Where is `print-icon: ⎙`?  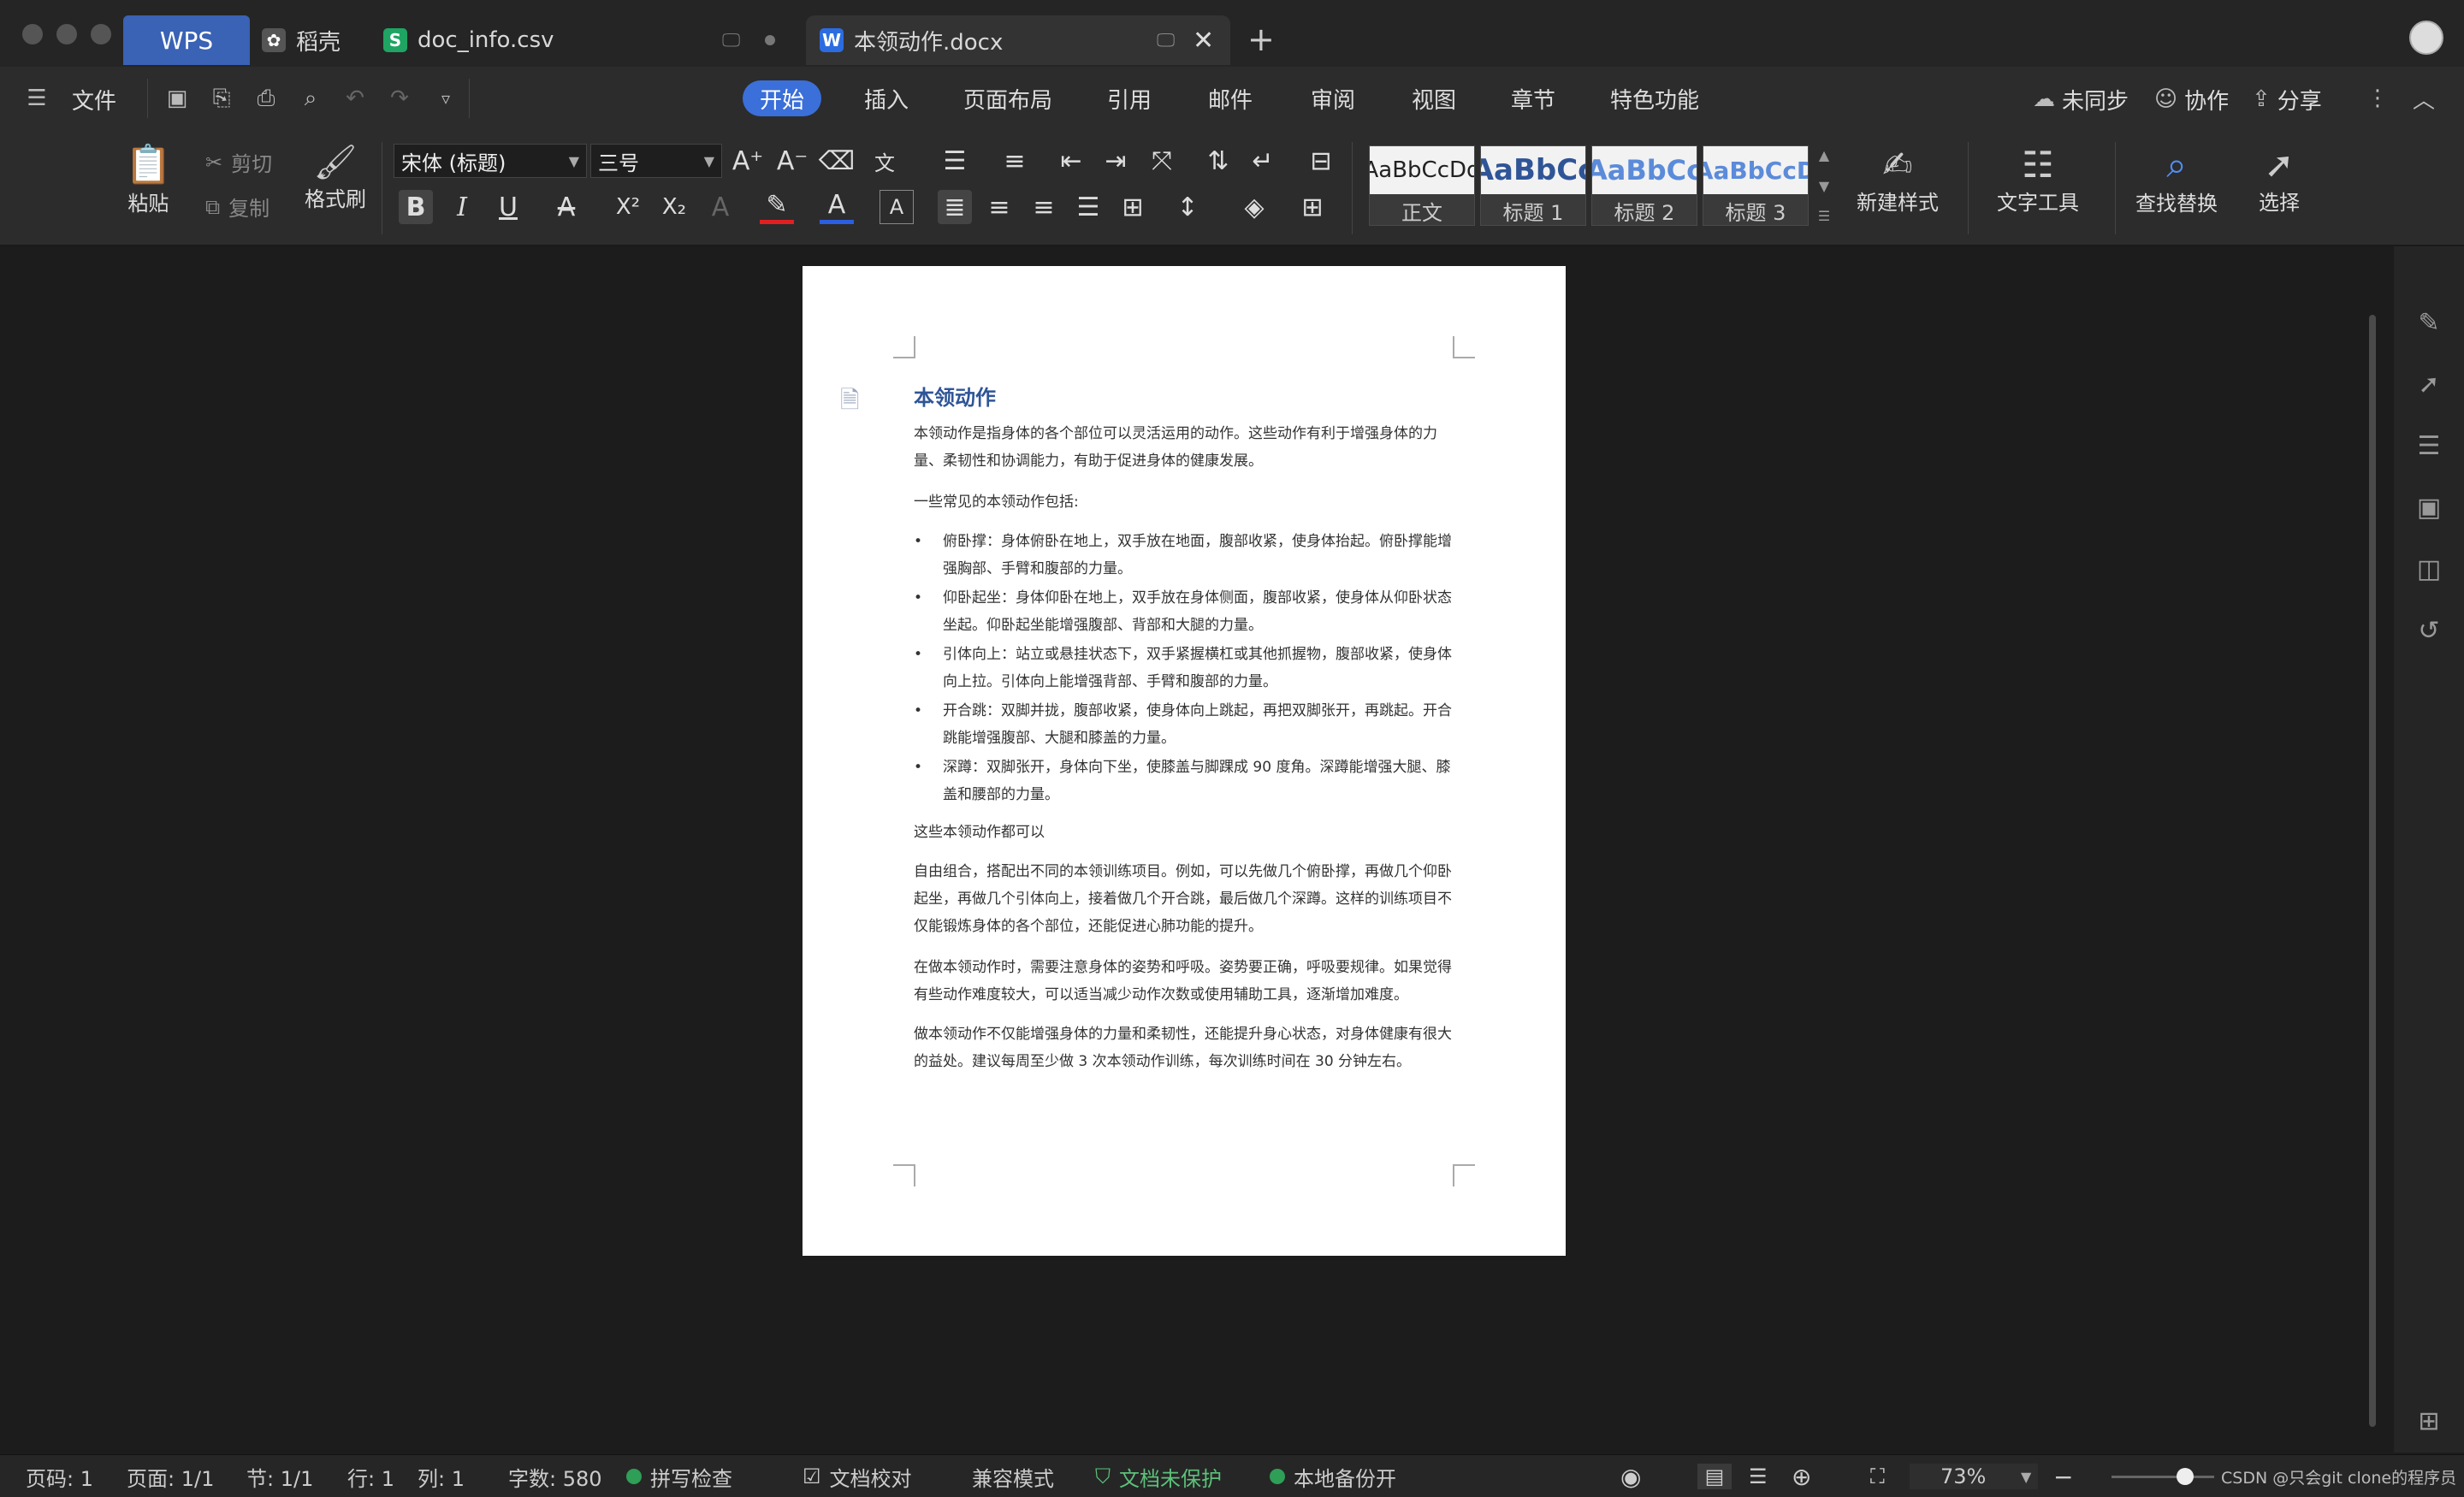 print-icon: ⎙ is located at coordinates (266, 98).